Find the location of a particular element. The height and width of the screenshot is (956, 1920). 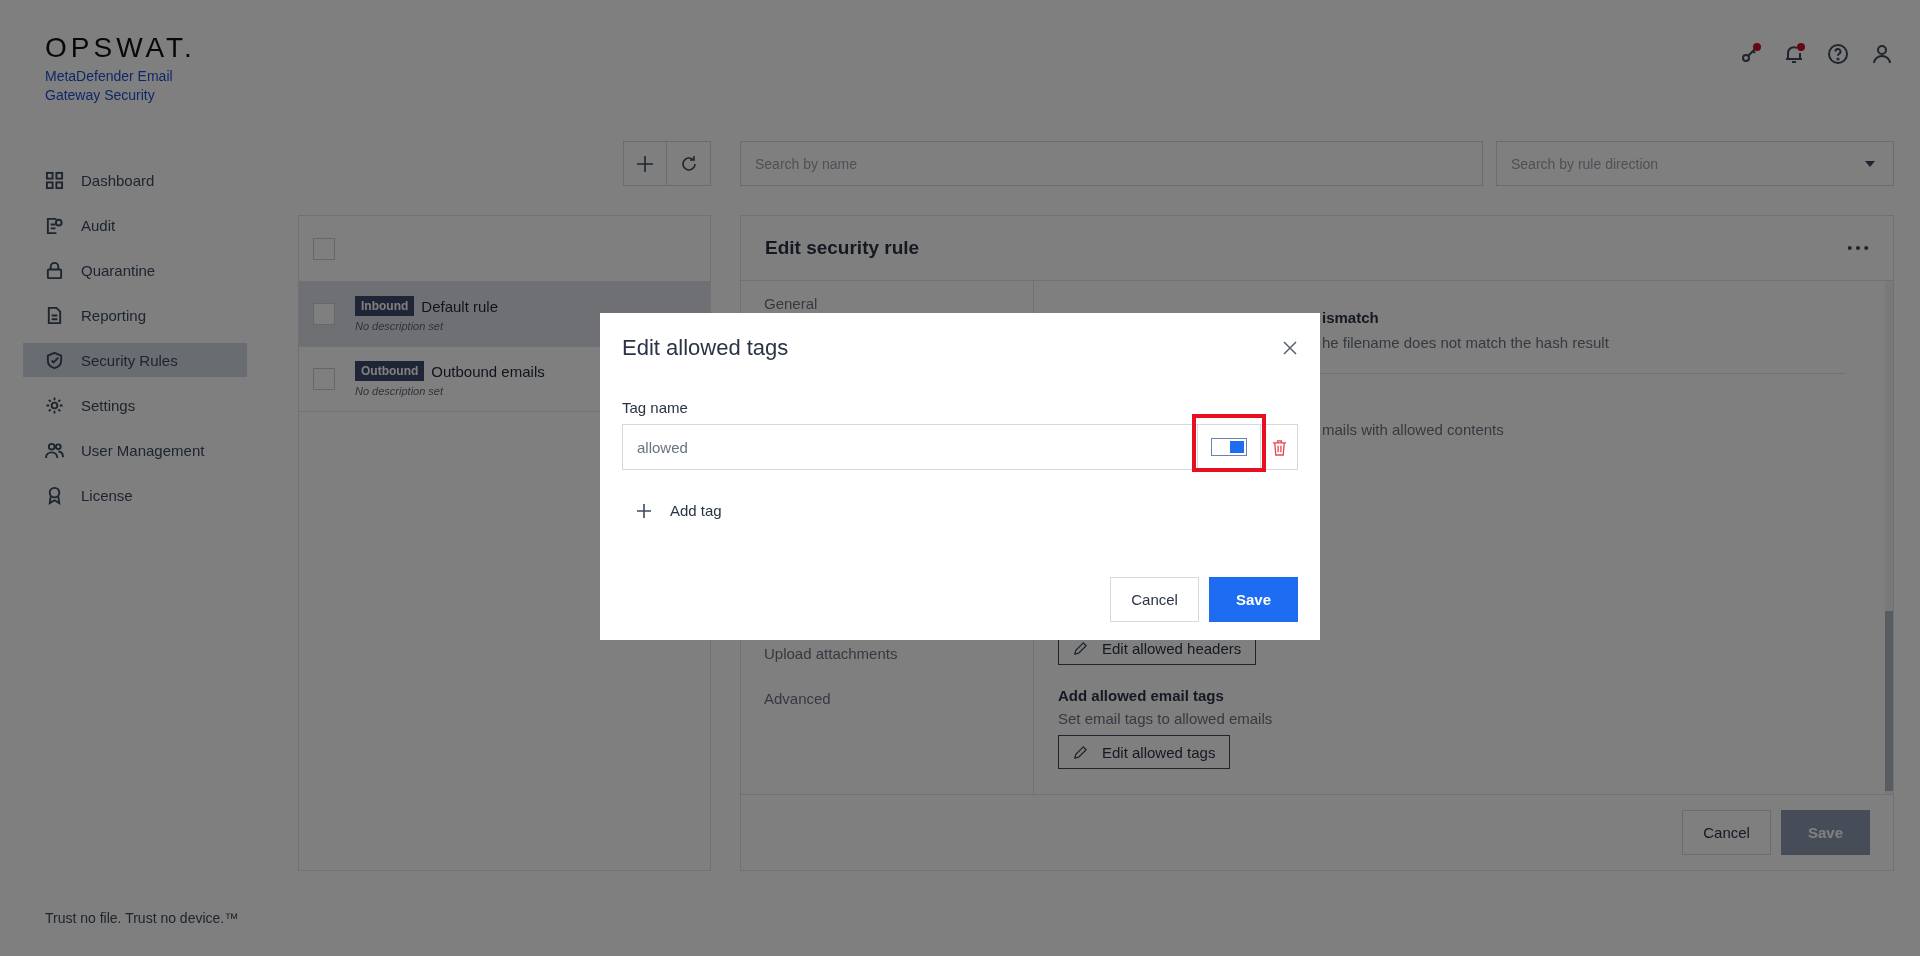

close-icon is located at coordinates (1290, 348).